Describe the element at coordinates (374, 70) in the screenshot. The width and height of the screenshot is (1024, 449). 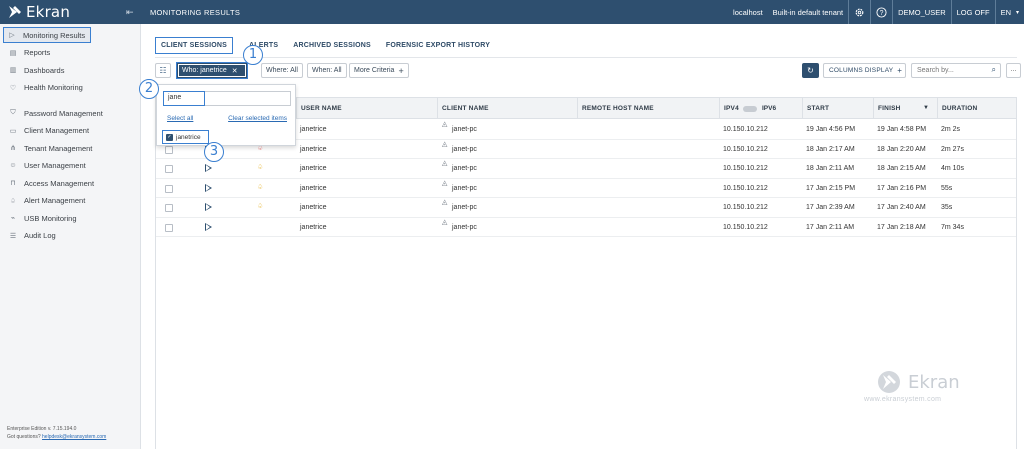
I see `more-criteria-label: More Criteria` at that location.